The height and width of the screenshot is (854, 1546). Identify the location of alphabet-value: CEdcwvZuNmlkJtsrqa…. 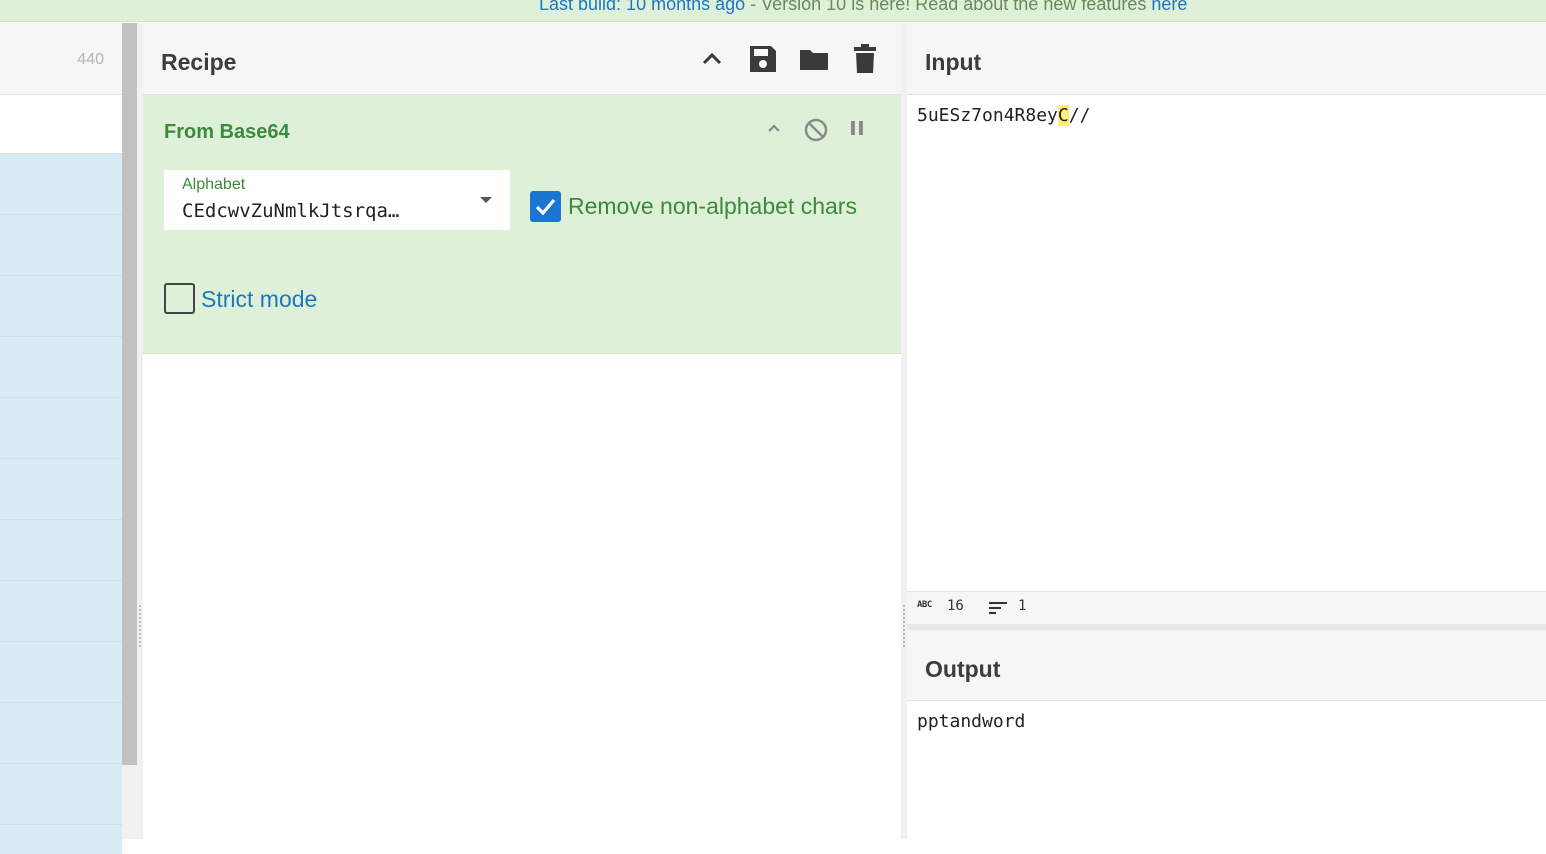
(291, 211).